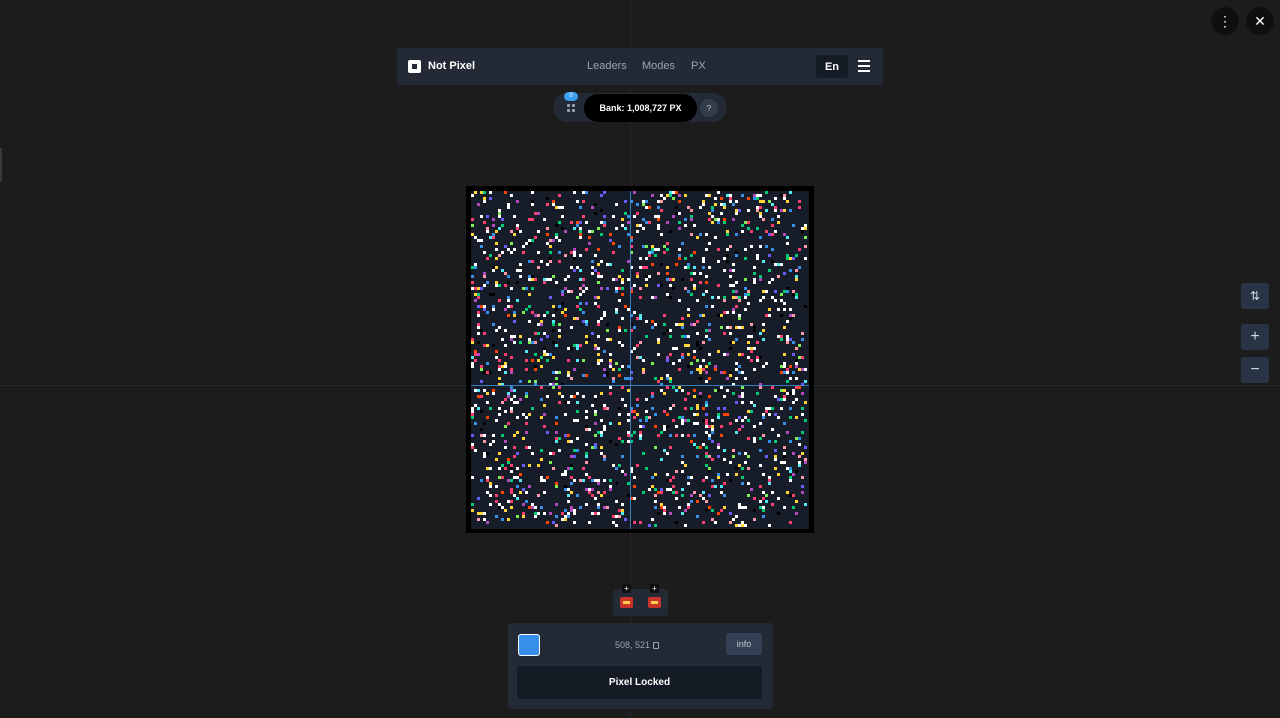  Describe the element at coordinates (744, 644) in the screenshot. I see `info-button: info` at that location.